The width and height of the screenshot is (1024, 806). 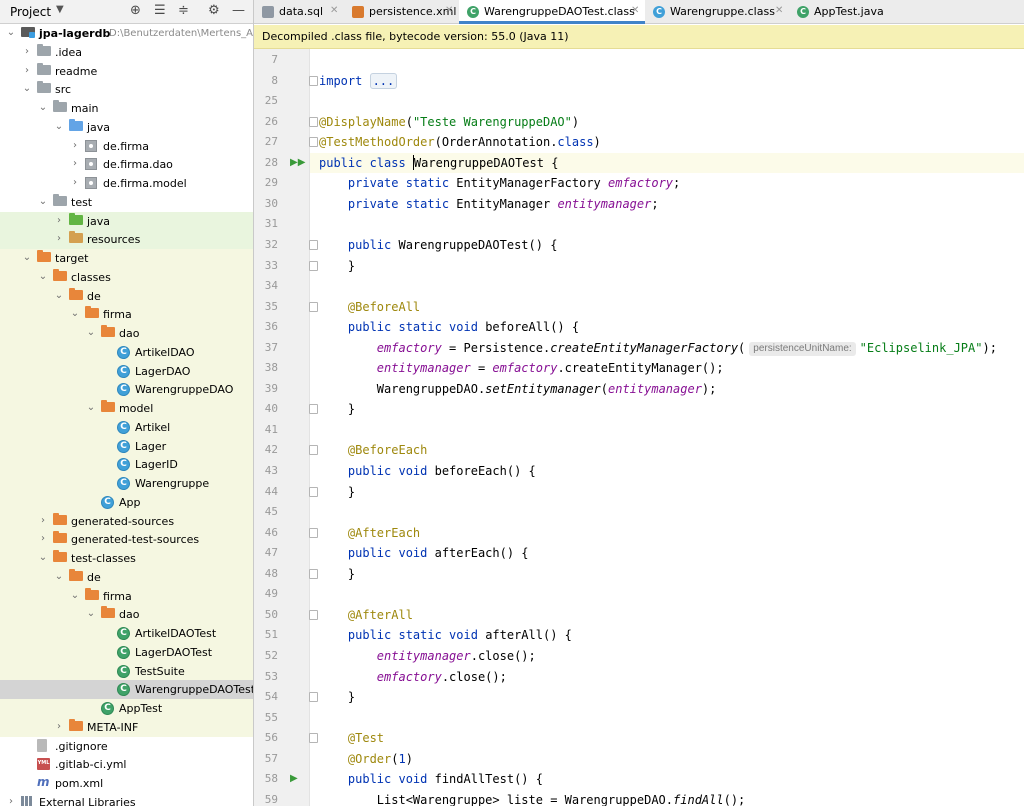 What do you see at coordinates (126, 690) in the screenshot?
I see `tree-item: WarengruppeDAOTest` at bounding box center [126, 690].